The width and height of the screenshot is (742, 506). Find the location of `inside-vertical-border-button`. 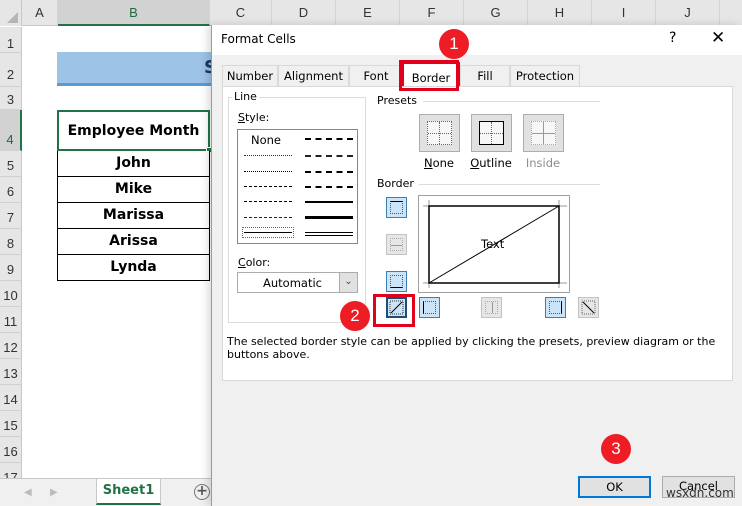

inside-vertical-border-button is located at coordinates (491, 307).